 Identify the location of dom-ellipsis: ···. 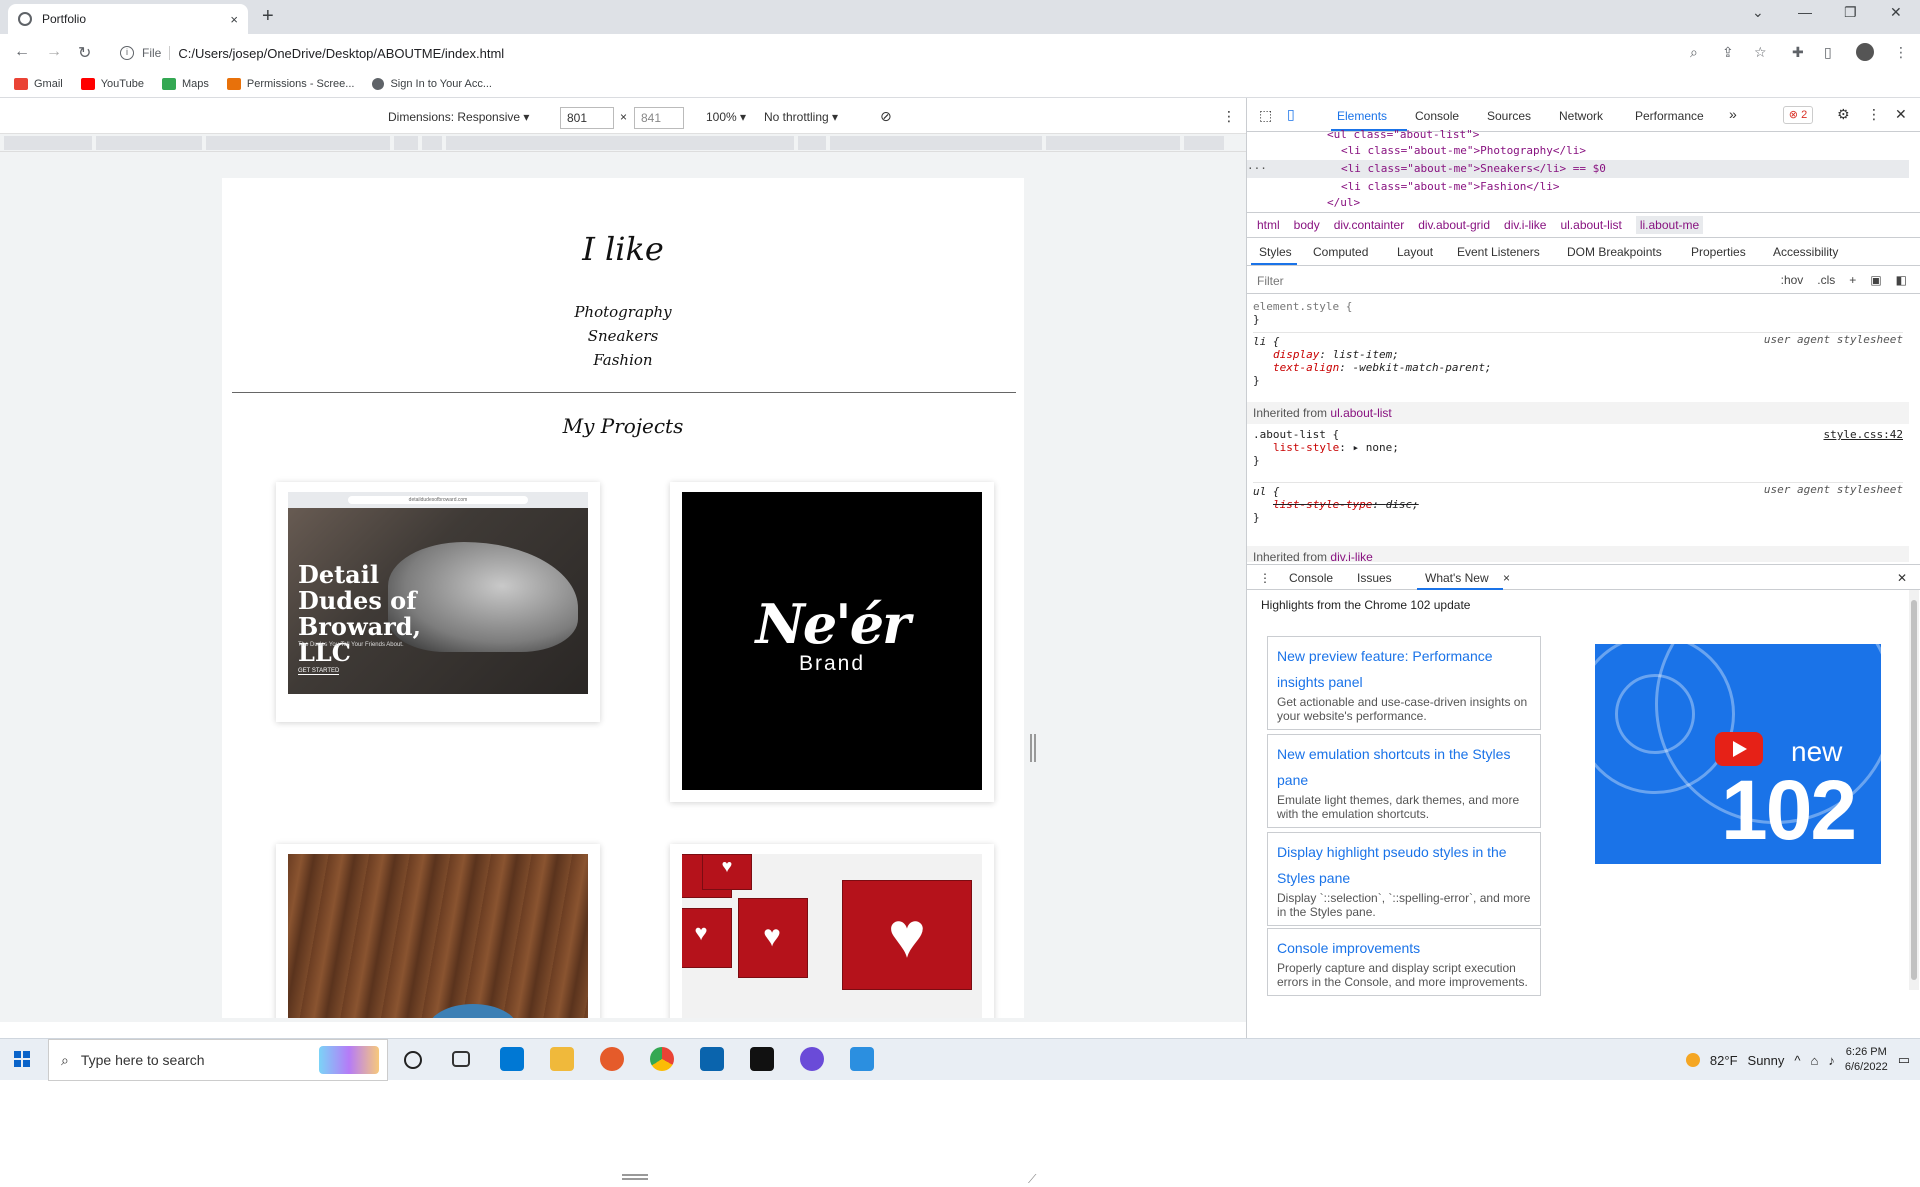
(1257, 168).